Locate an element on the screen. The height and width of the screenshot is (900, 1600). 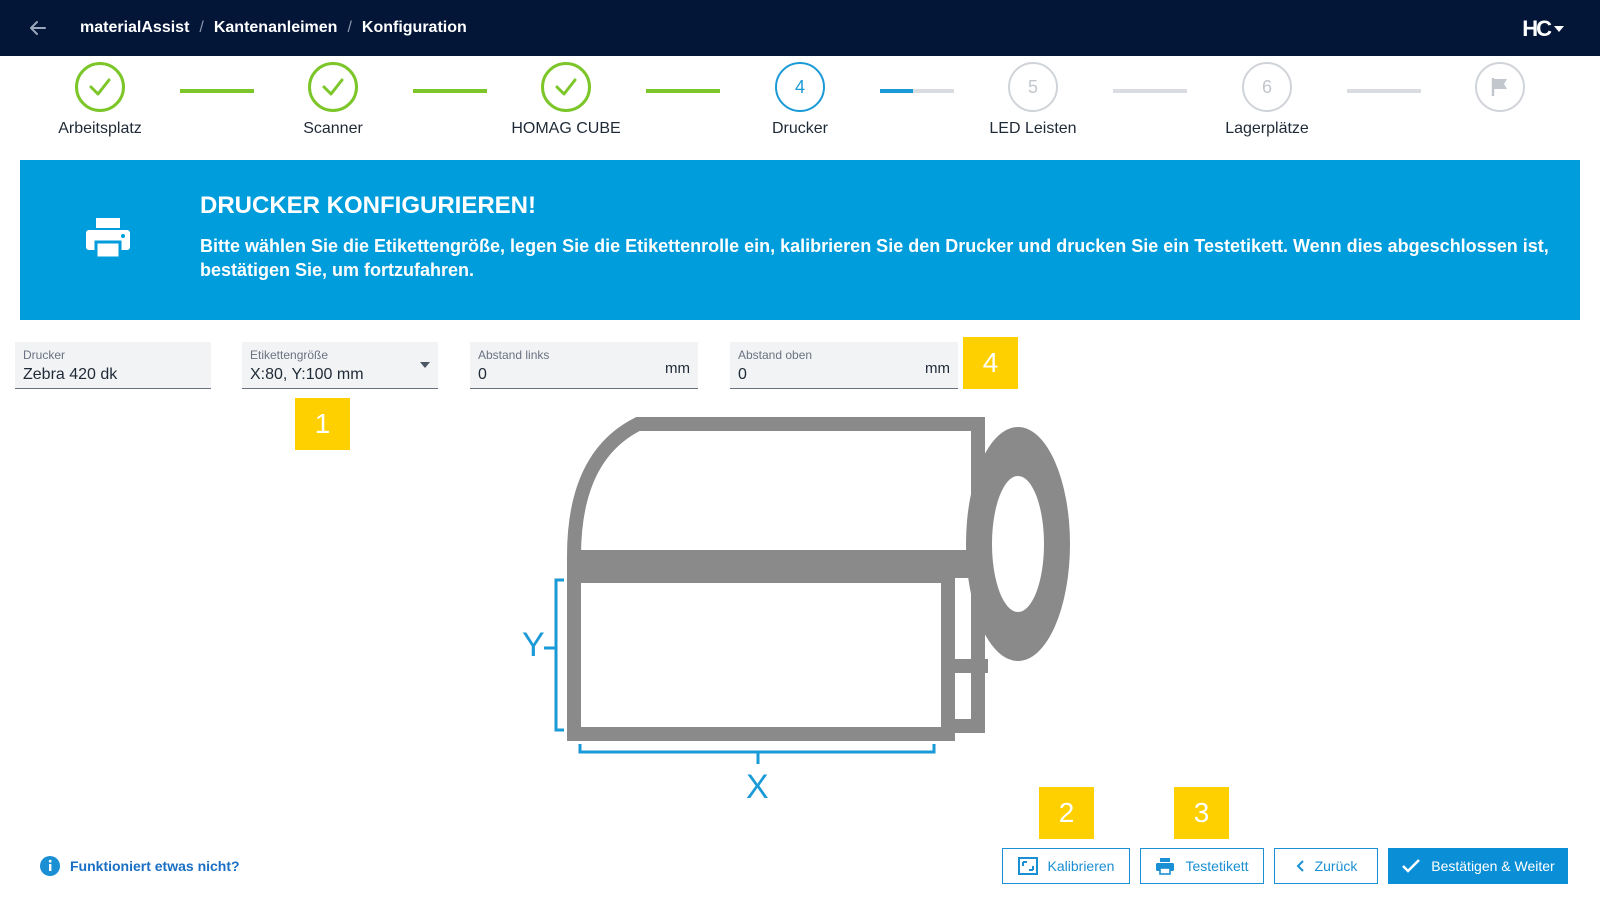
step-label: Scanner is located at coordinates (333, 128).